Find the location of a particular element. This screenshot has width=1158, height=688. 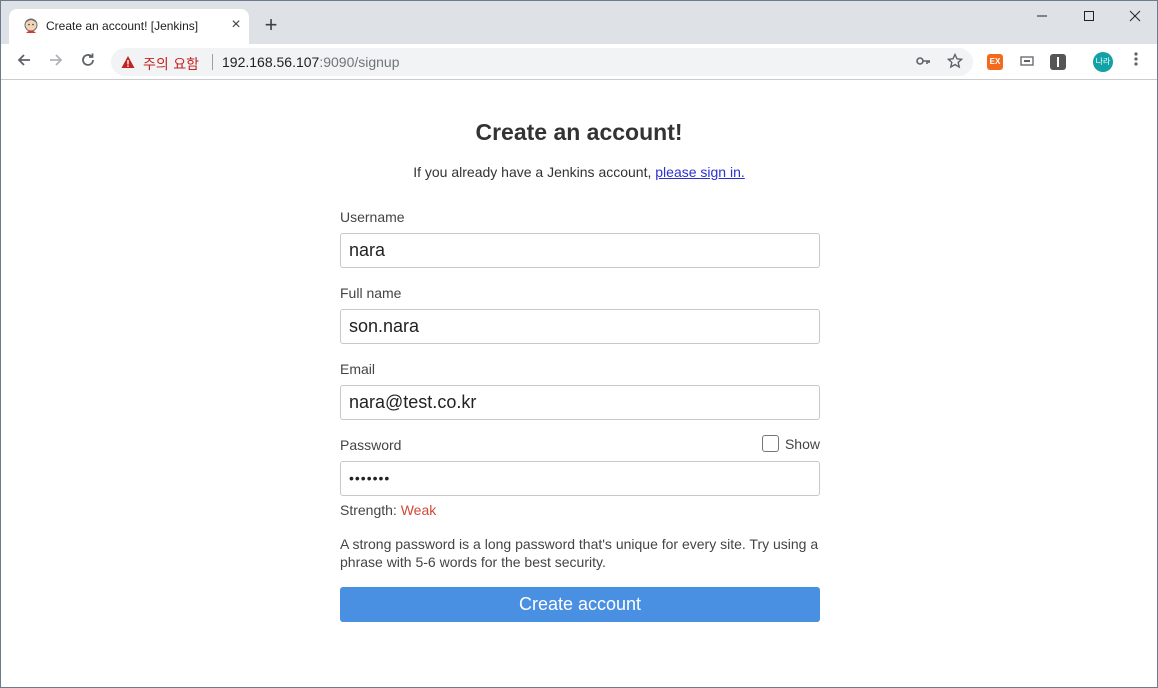

browser-toolbar: 주의 요함 192.168.56.107:9090/signup EX 나라 is located at coordinates (579, 62).